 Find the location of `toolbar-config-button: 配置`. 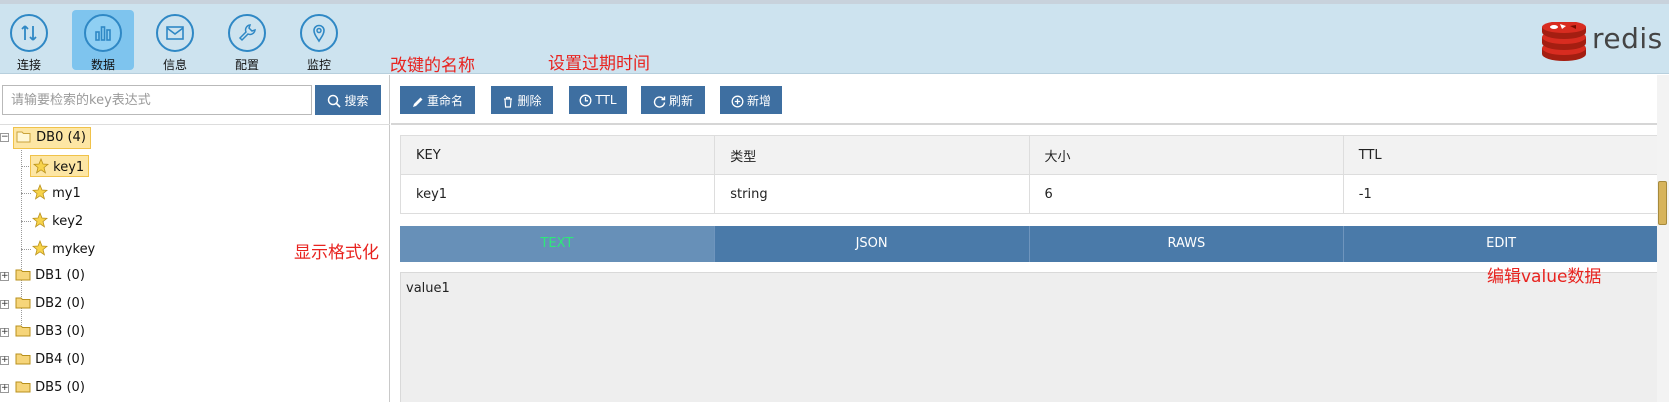

toolbar-config-button: 配置 is located at coordinates (247, 41).